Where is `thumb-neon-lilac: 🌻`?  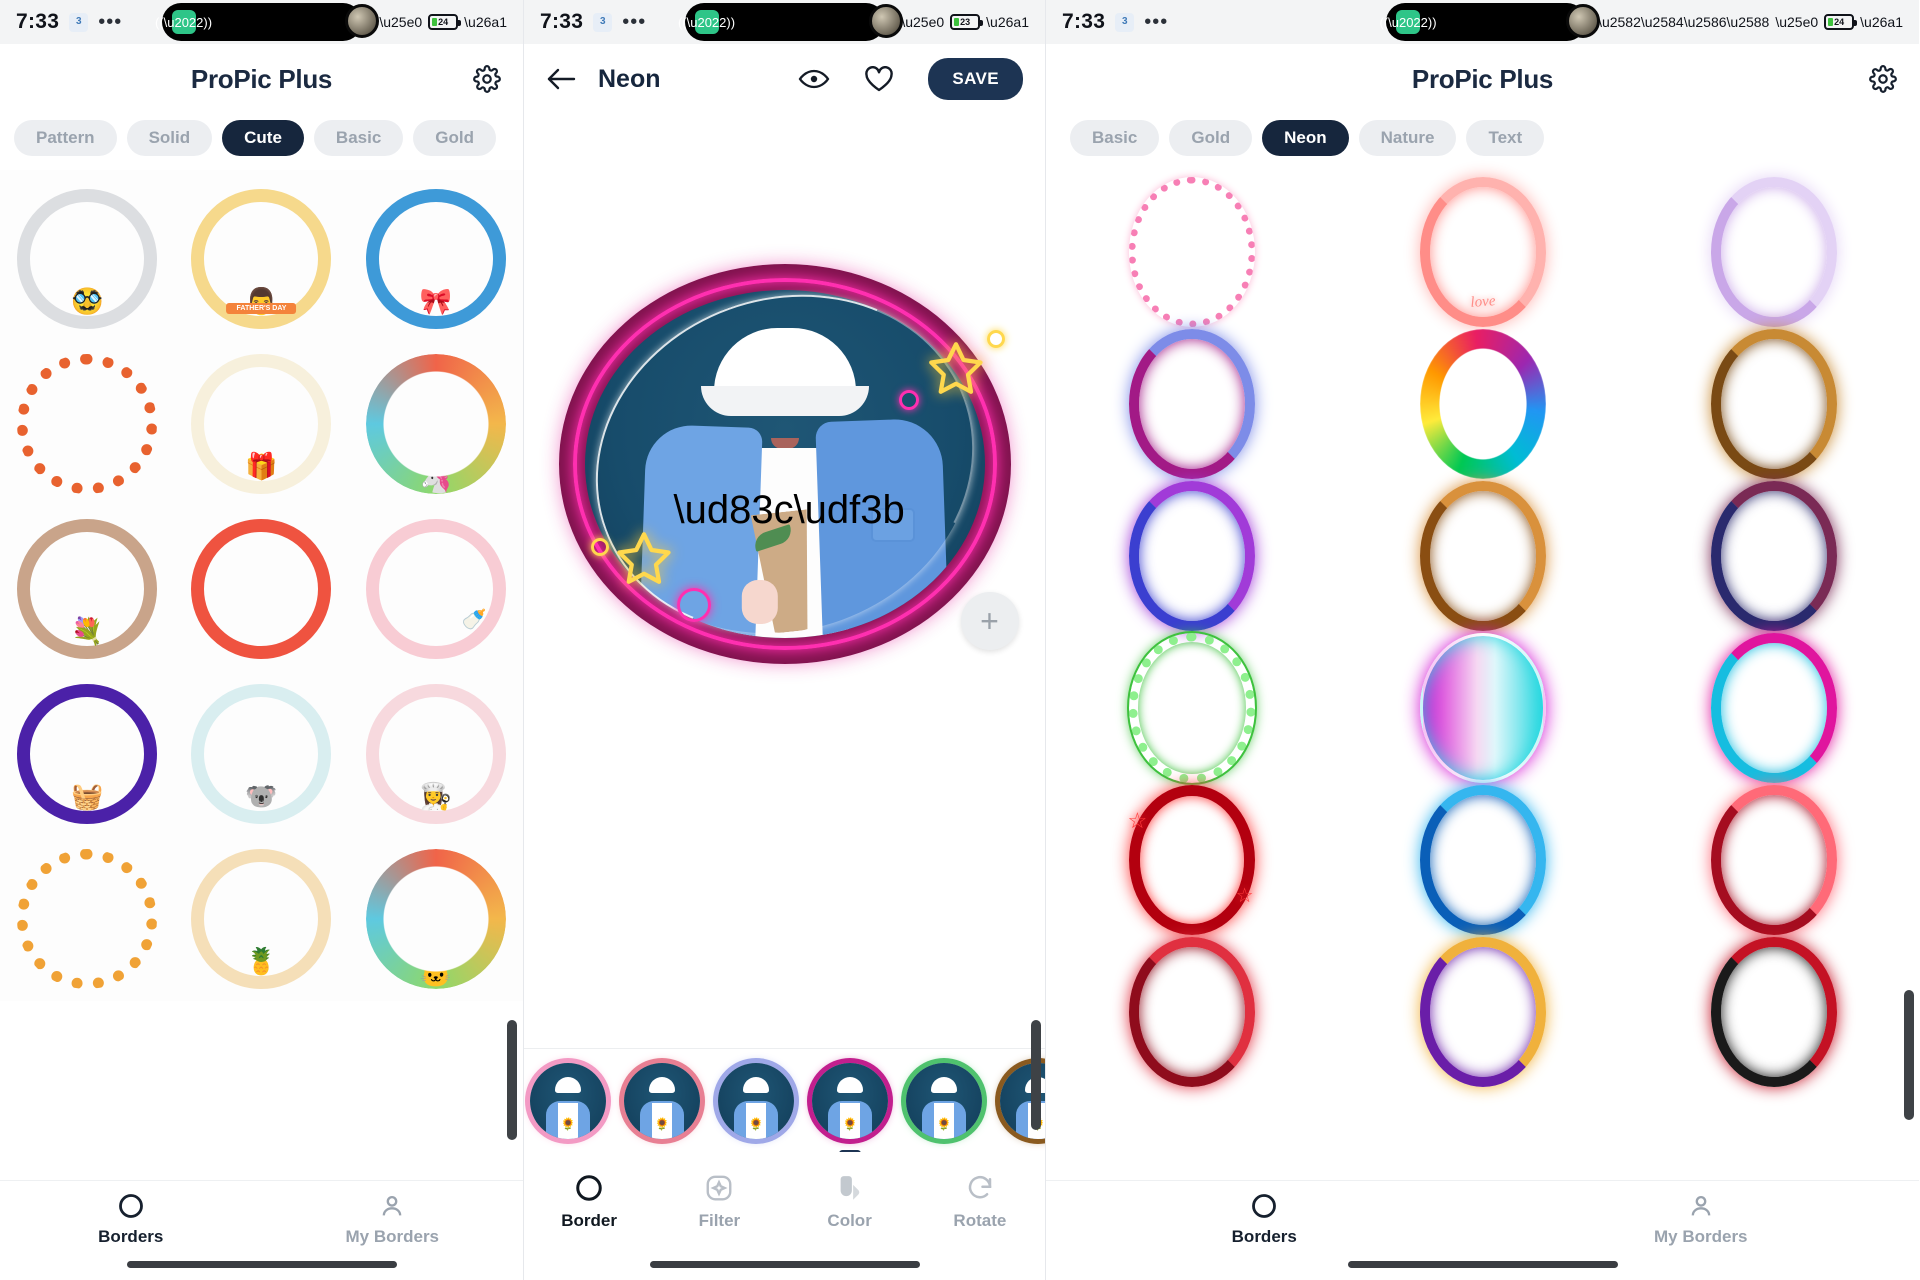
thumb-neon-lilac: 🌻 is located at coordinates (756, 1100).